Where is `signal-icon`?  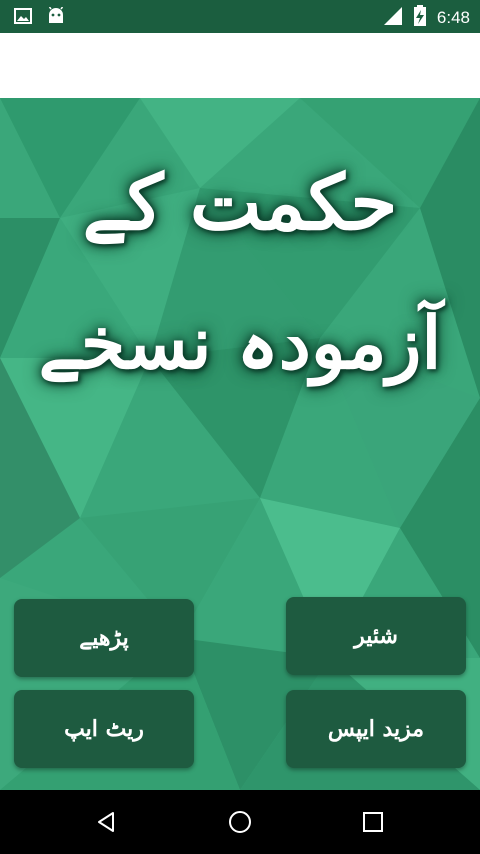
signal-icon is located at coordinates (393, 18).